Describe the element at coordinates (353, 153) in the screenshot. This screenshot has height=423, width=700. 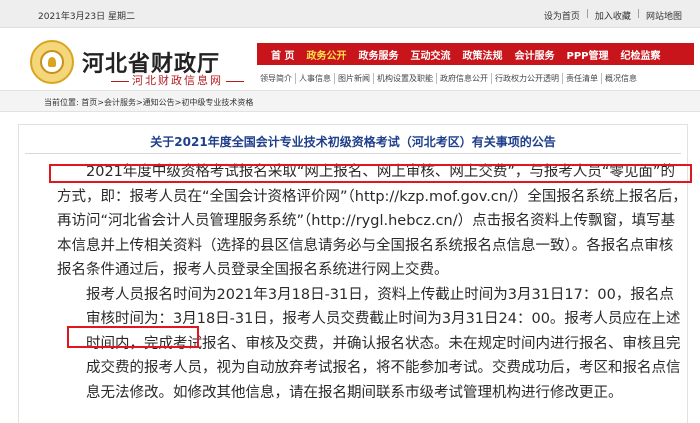
I see `divider` at that location.